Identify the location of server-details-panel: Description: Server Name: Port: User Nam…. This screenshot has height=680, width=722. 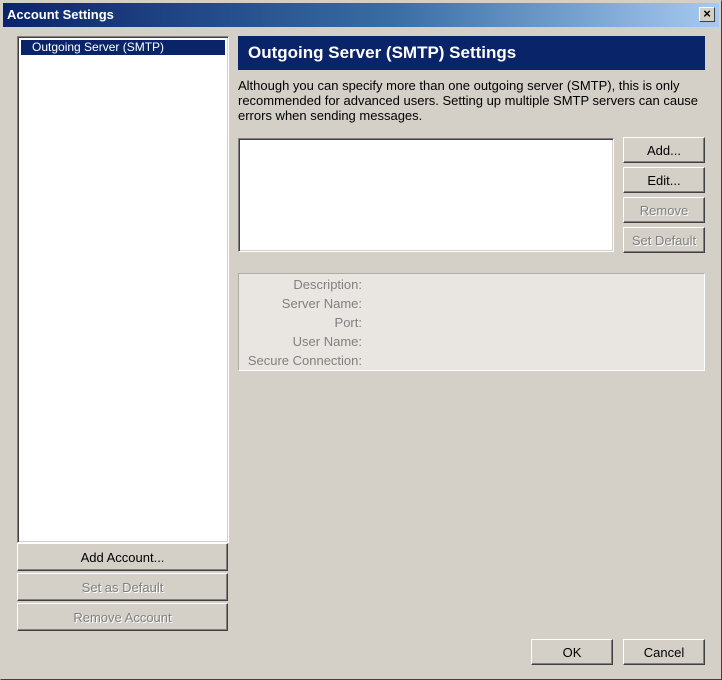
(471, 322).